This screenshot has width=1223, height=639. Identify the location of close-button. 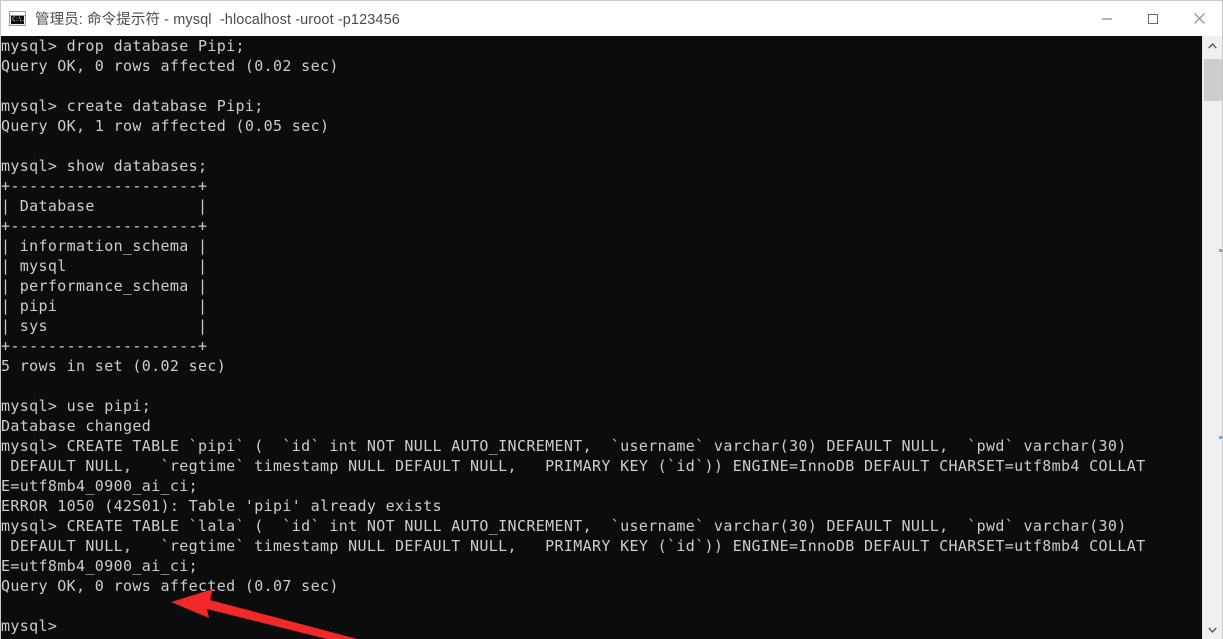
(1199, 18).